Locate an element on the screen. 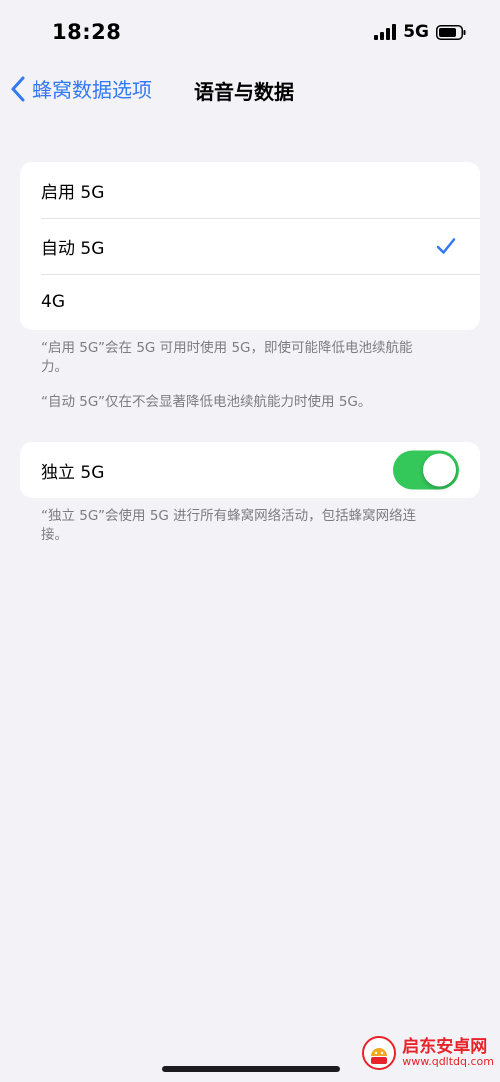 The height and width of the screenshot is (1082, 500). back-button: 蜂窝数据选项 is located at coordinates (81, 88).